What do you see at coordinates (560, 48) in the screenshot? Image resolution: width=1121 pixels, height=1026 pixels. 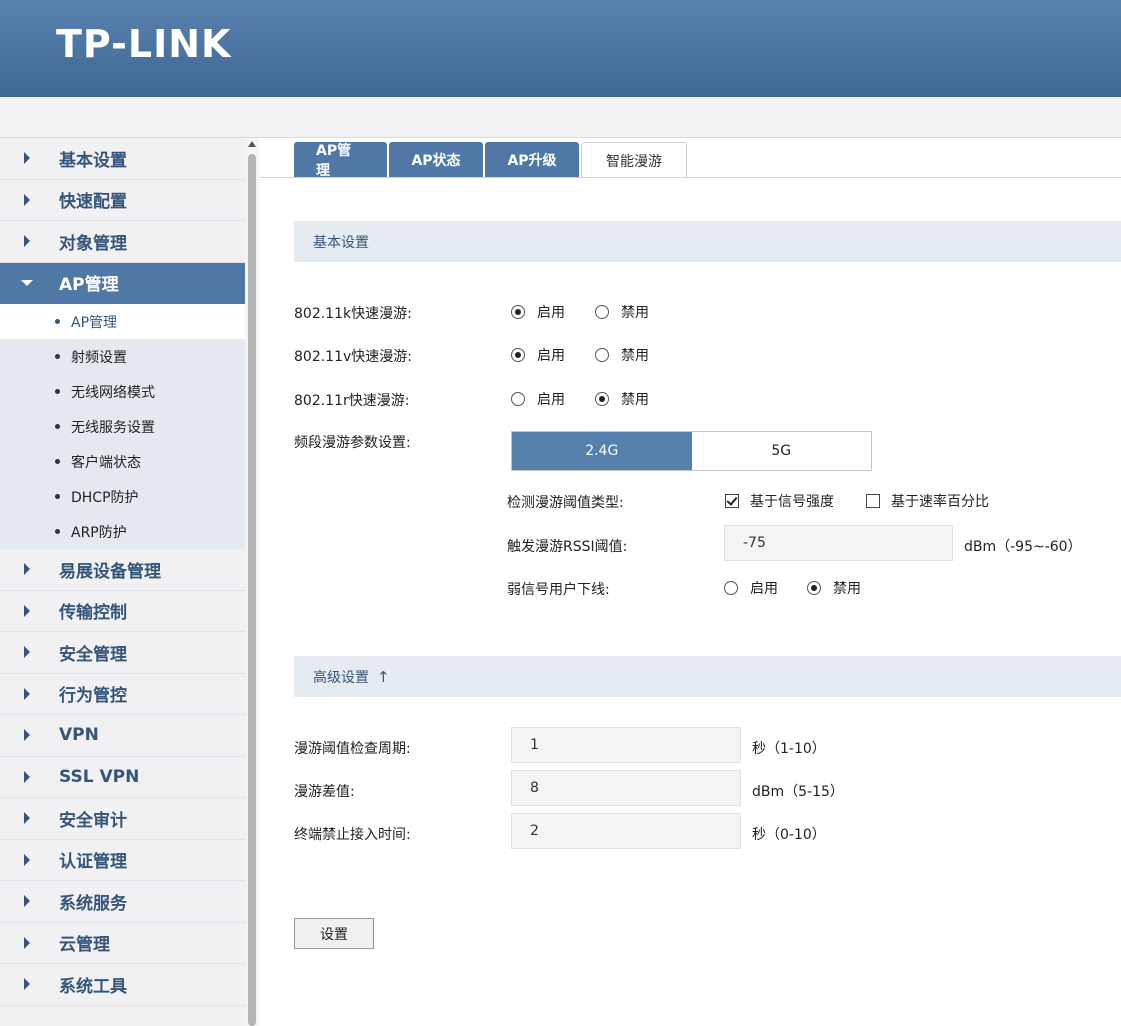 I see `top-header: TP-LINK` at bounding box center [560, 48].